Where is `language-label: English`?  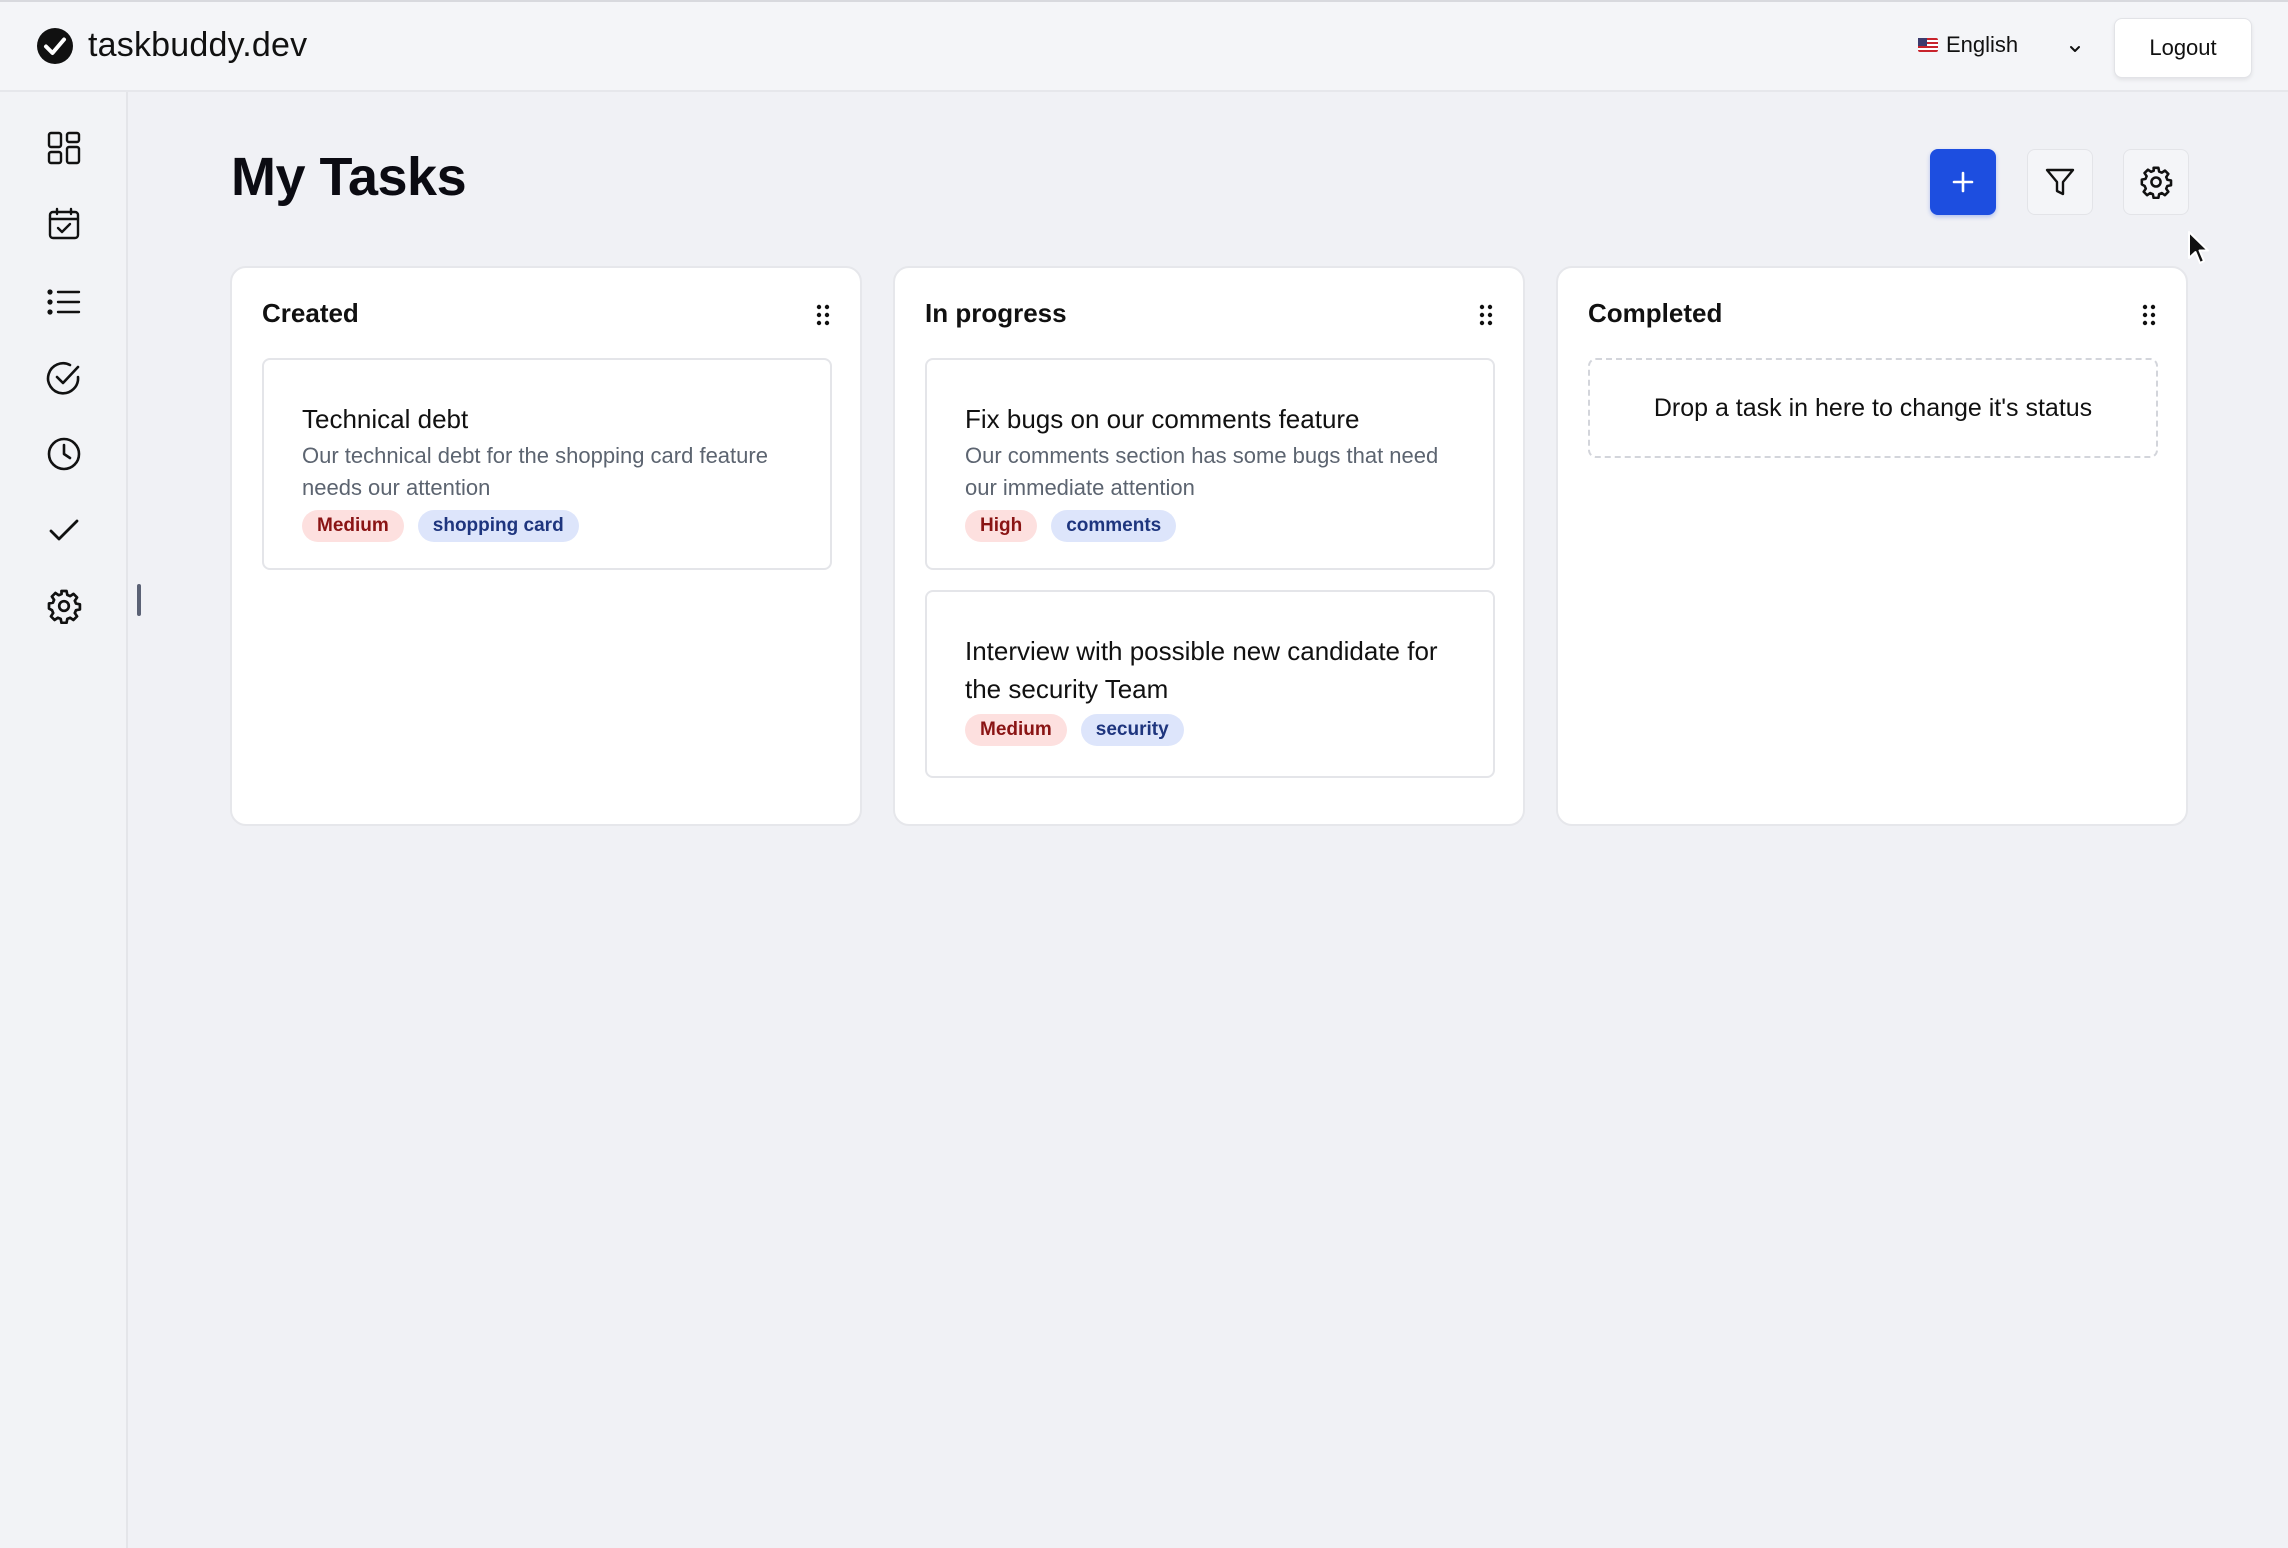 language-label: English is located at coordinates (1982, 44).